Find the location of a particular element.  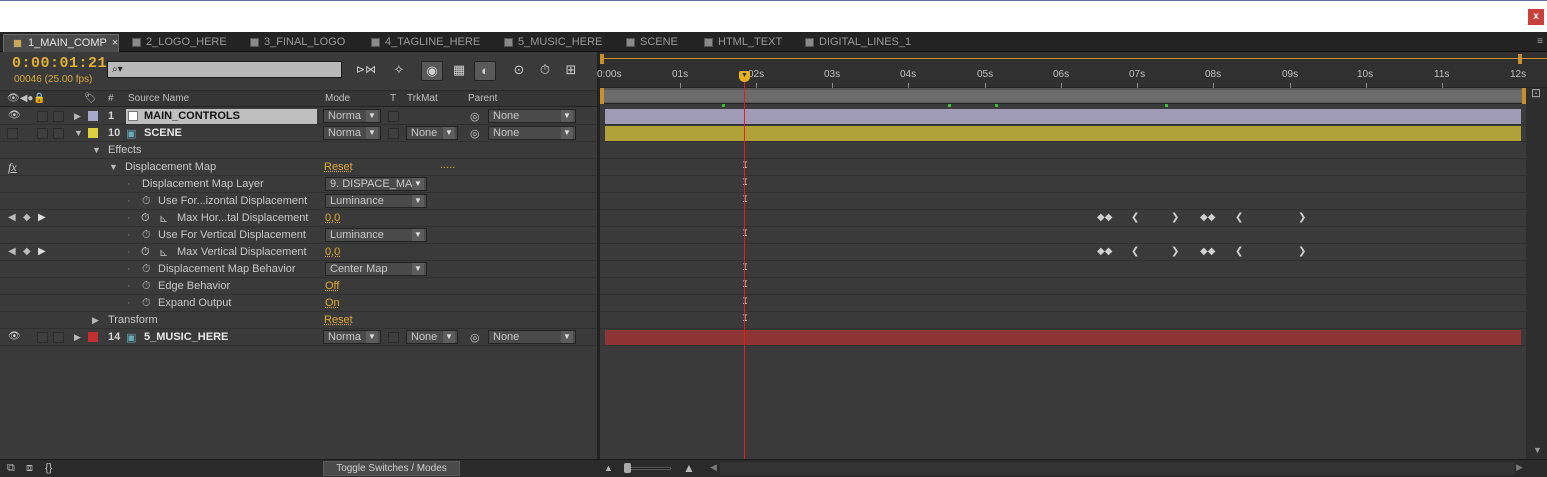

tab-scene: SCENE is located at coordinates (654, 43).